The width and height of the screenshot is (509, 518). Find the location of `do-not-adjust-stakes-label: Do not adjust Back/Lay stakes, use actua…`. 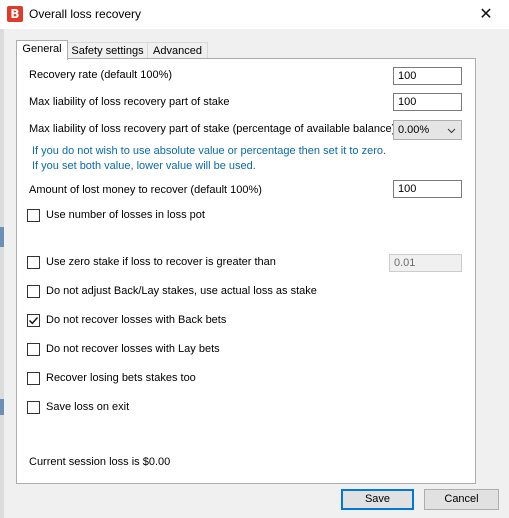

do-not-adjust-stakes-label: Do not adjust Back/Lay stakes, use actua… is located at coordinates (181, 291).